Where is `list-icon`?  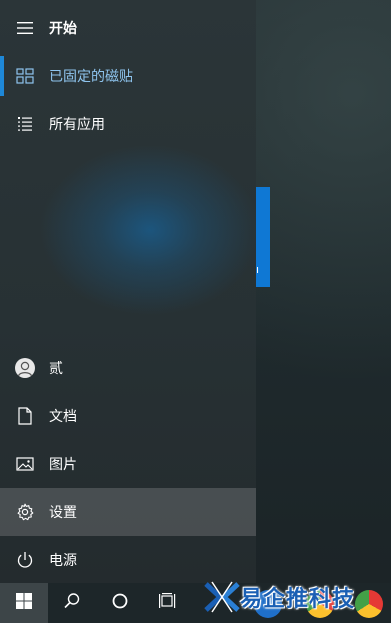 list-icon is located at coordinates (25, 124).